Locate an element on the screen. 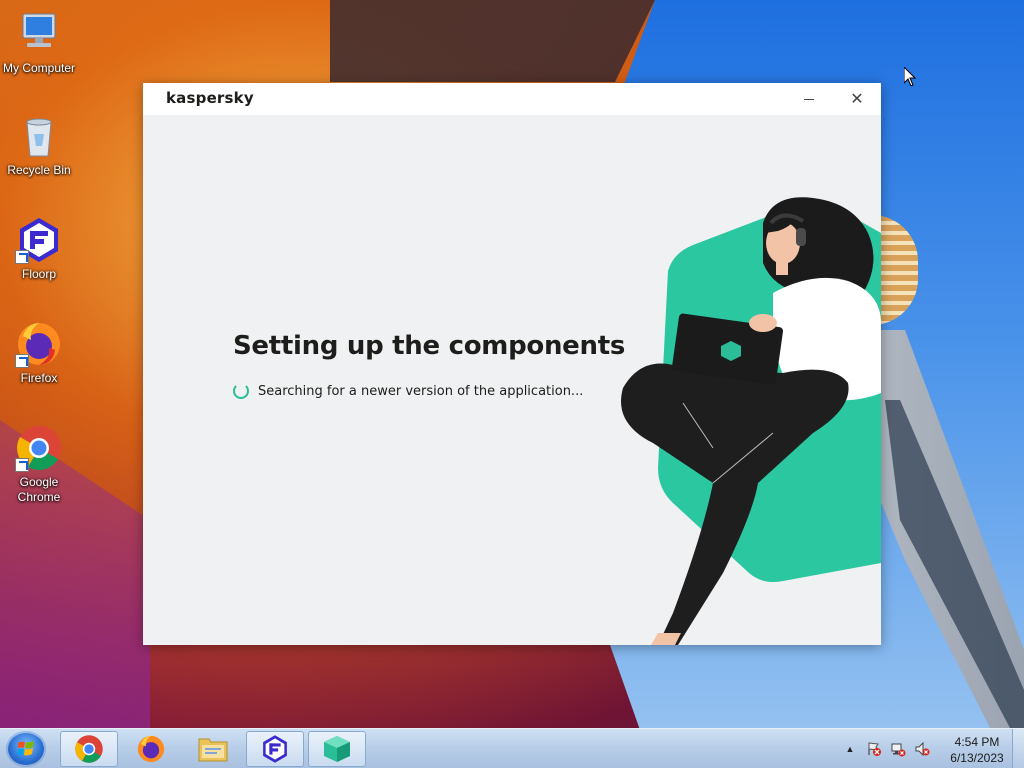 The width and height of the screenshot is (1024, 768). desktop-icon-label: Recycle Bin is located at coordinates (39, 170).